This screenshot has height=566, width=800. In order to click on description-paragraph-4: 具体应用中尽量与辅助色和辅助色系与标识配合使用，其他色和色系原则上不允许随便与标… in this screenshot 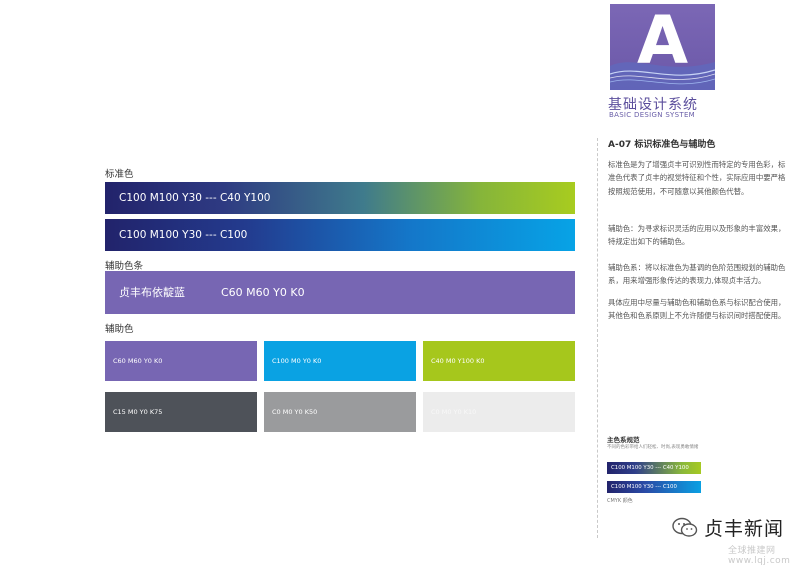, I will do `click(697, 309)`.